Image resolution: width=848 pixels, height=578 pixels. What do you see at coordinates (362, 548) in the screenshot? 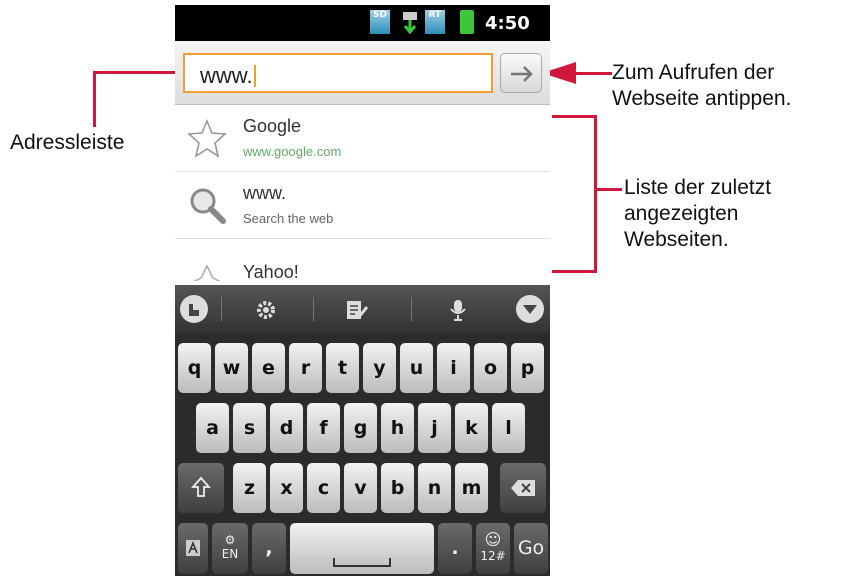
I see `key-space` at bounding box center [362, 548].